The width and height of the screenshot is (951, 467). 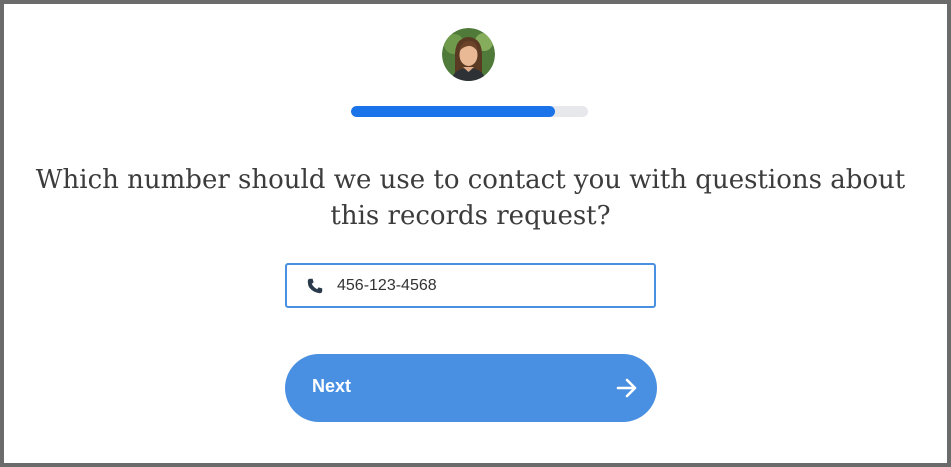 I want to click on progress-bar-fill, so click(x=453, y=111).